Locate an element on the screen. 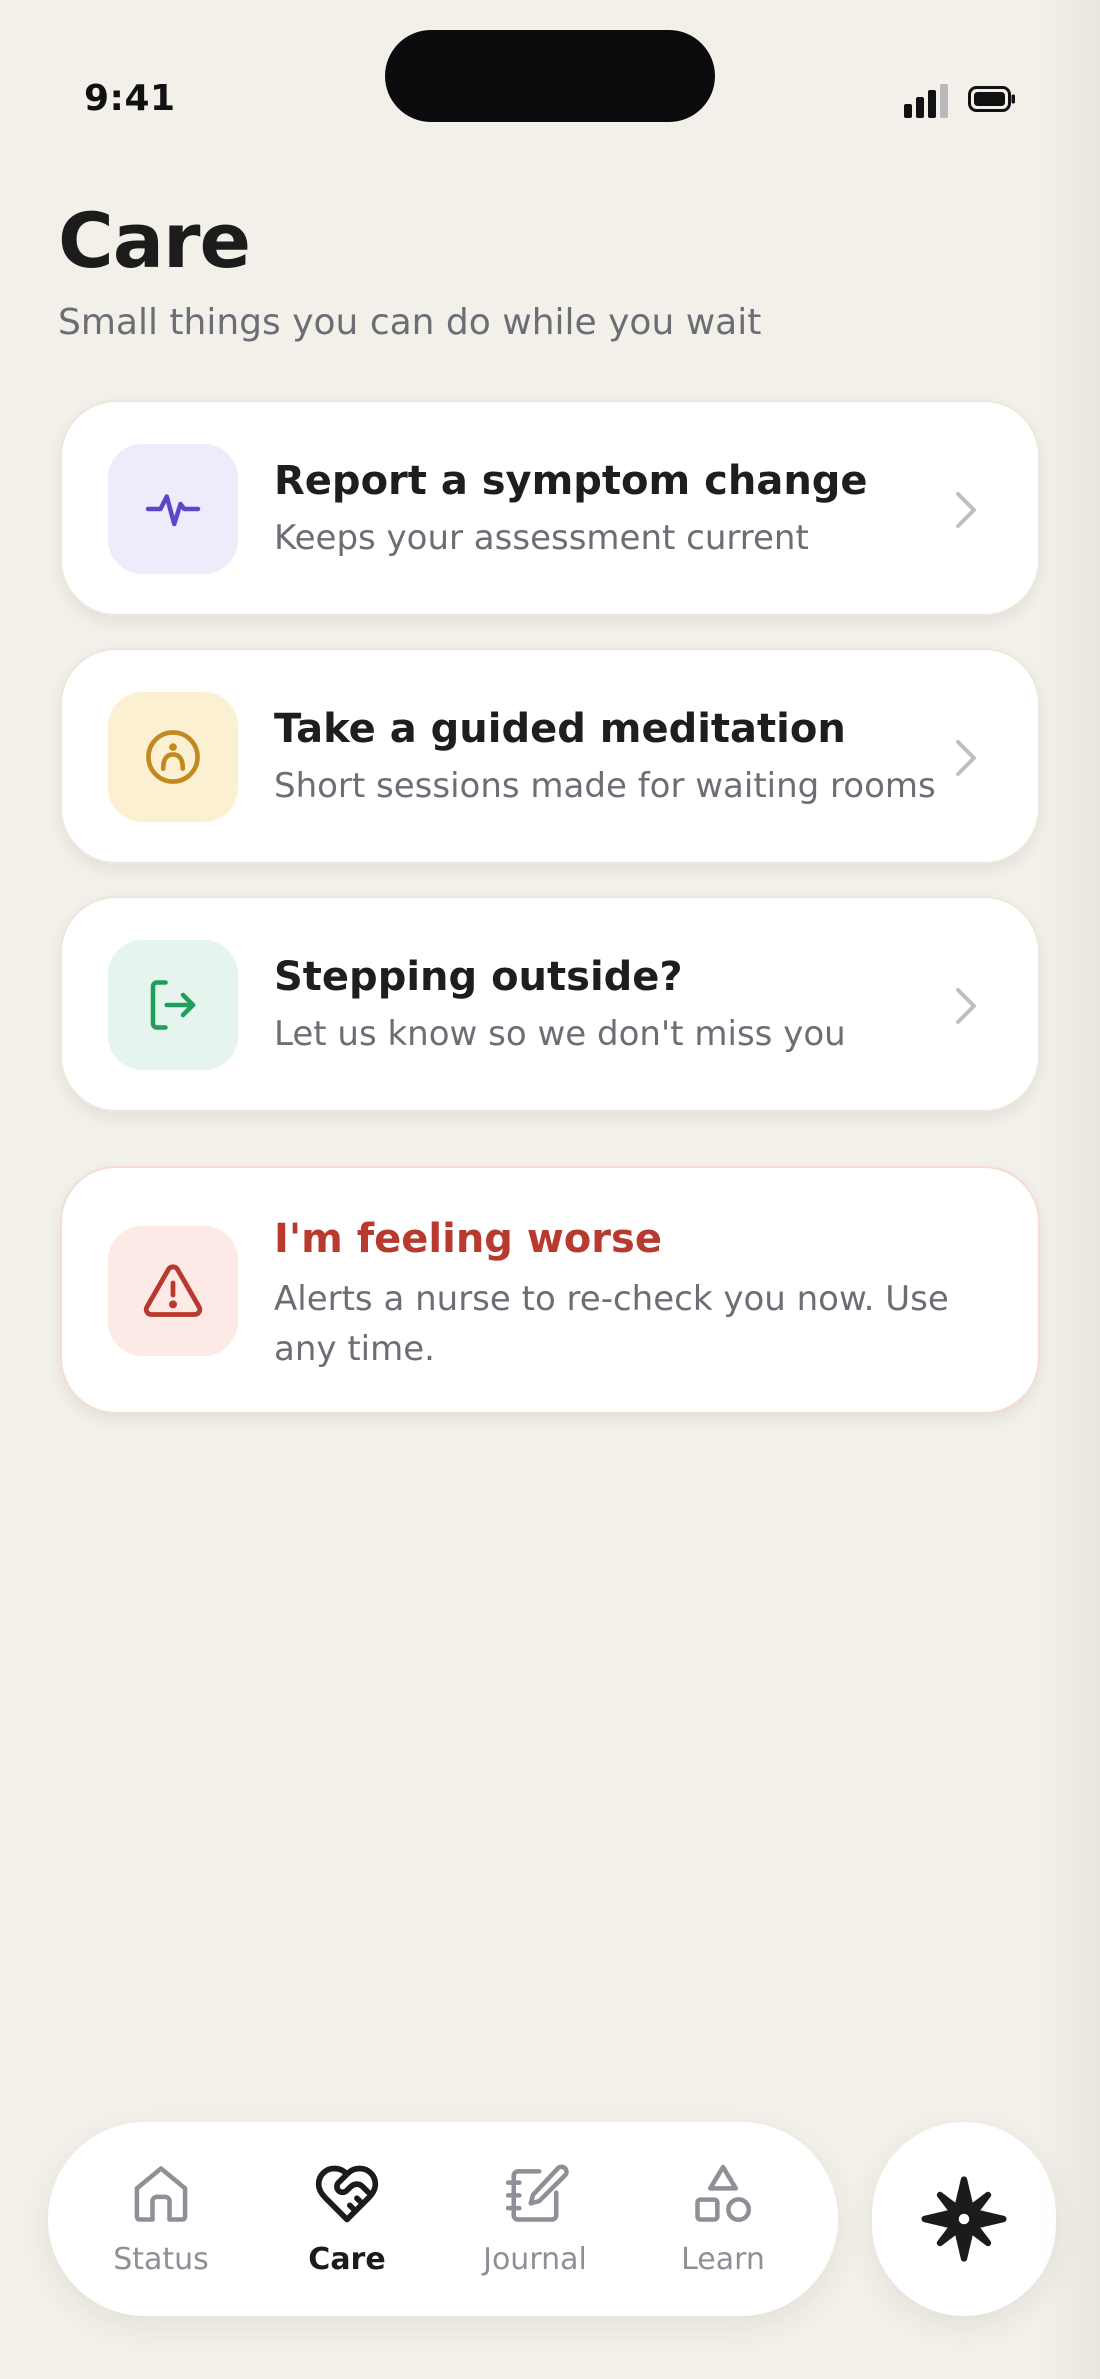  dynamic-island is located at coordinates (550, 76).